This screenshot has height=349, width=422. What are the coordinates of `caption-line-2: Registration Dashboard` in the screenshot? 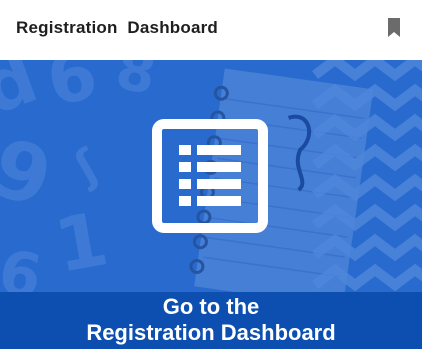 It's located at (211, 332).